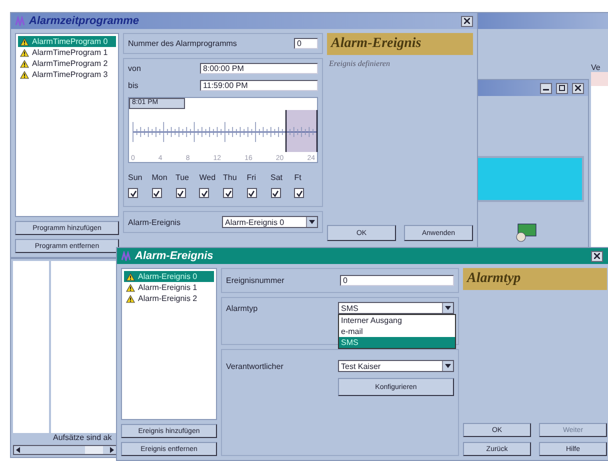 This screenshot has width=608, height=461. Describe the element at coordinates (535, 279) in the screenshot. I see `wizard-heading: Alarmtyp` at that location.